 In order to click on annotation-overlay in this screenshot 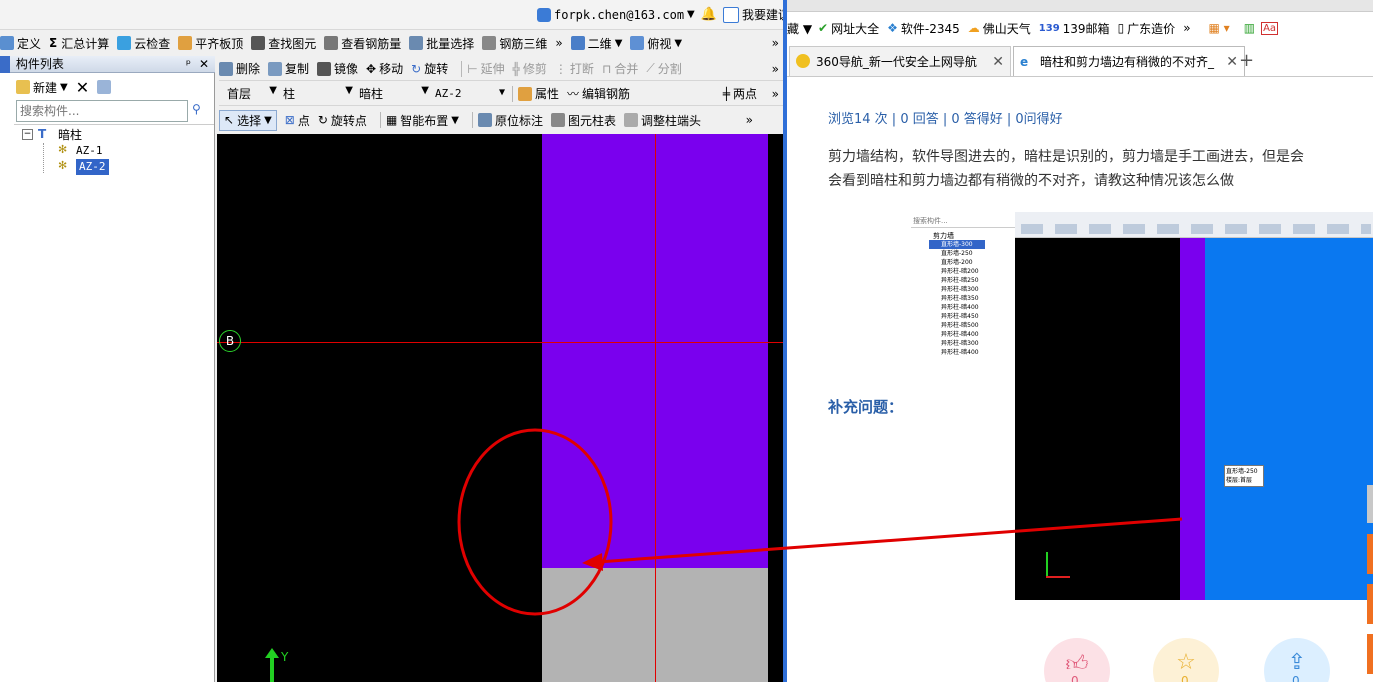, I will do `click(820, 522)`.